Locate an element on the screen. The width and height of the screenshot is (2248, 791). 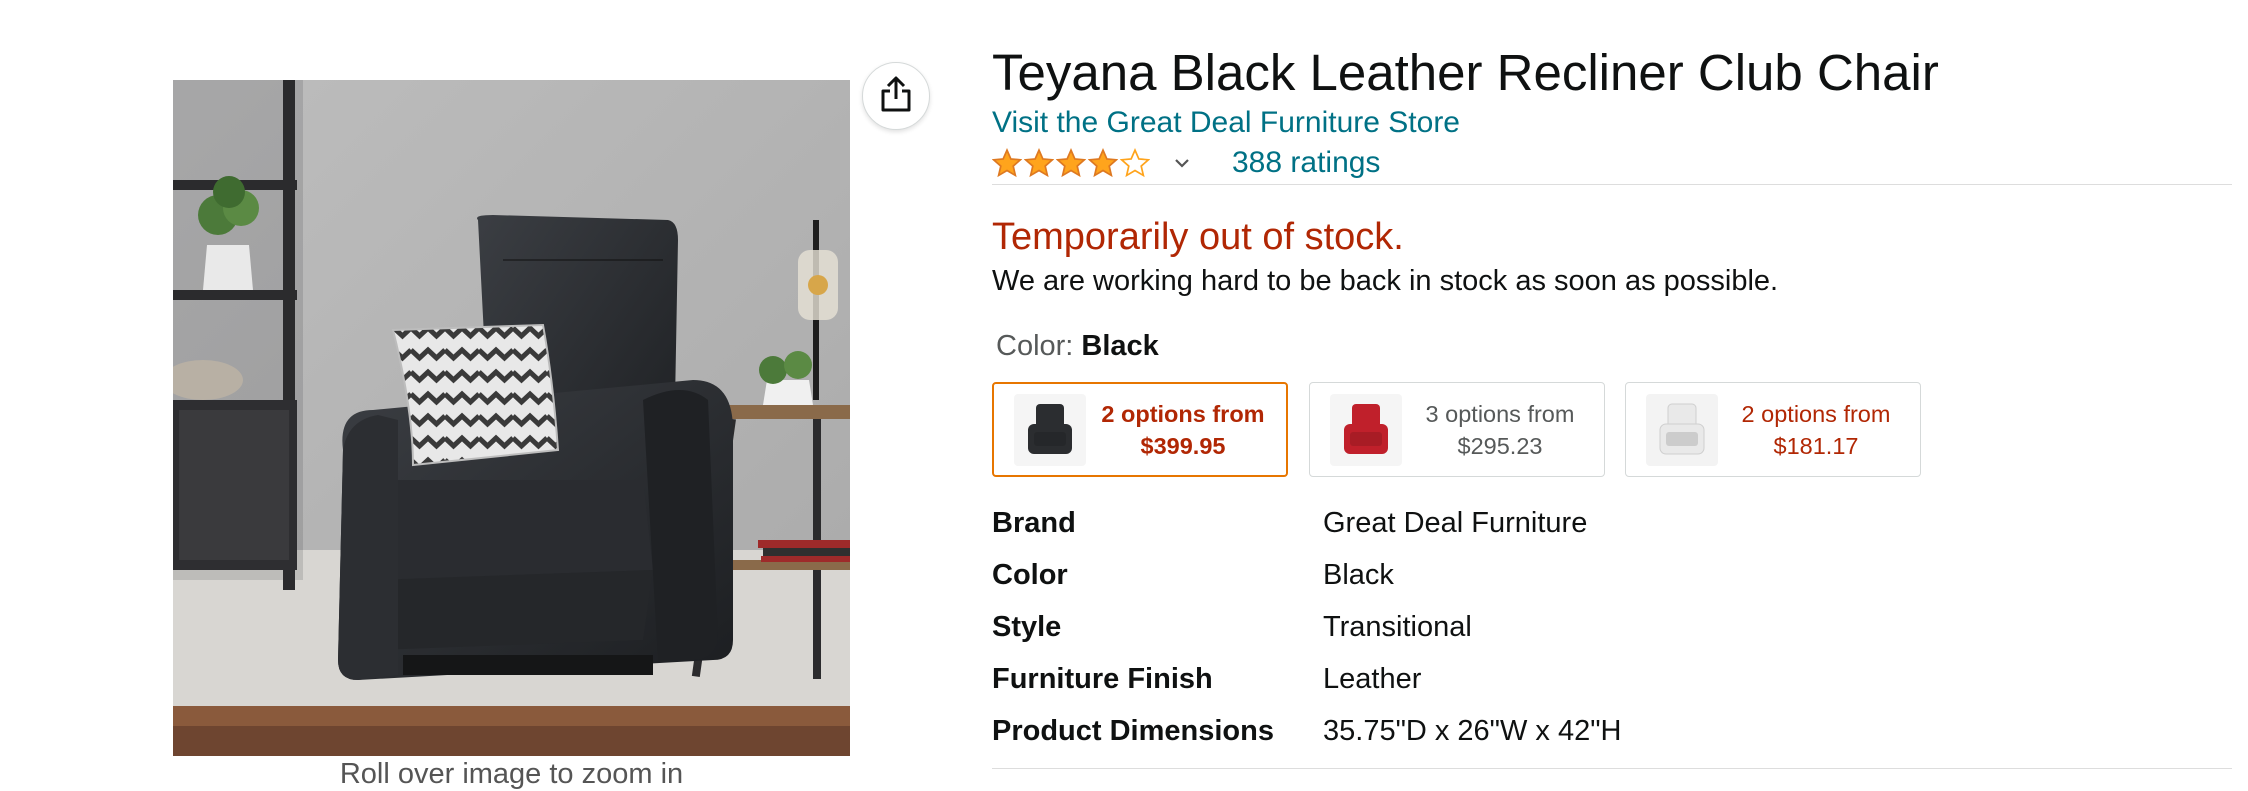
rating-row: 388 ratings is located at coordinates (1186, 163).